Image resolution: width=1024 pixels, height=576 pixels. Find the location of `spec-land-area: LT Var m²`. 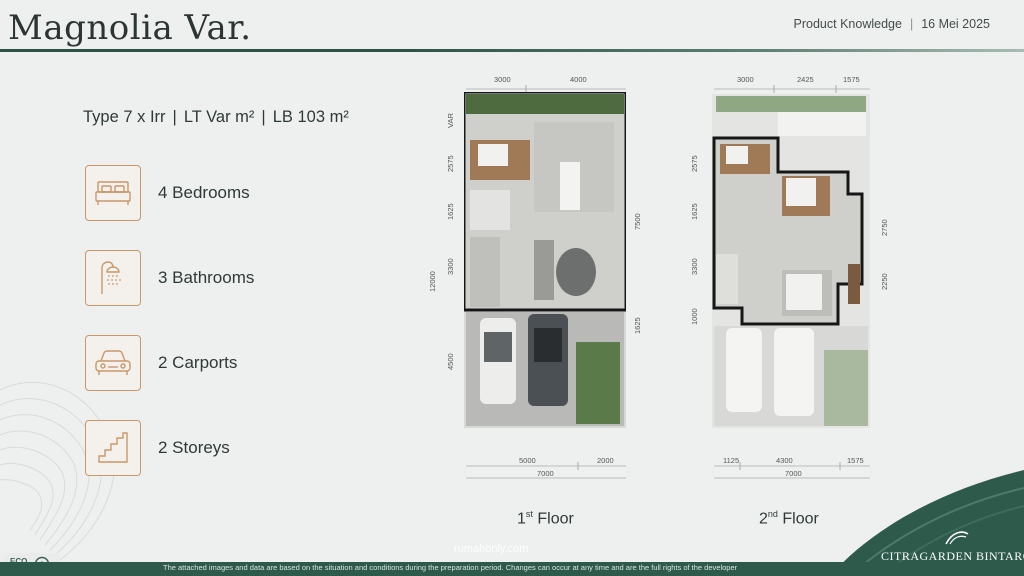

spec-land-area: LT Var m² is located at coordinates (219, 117).